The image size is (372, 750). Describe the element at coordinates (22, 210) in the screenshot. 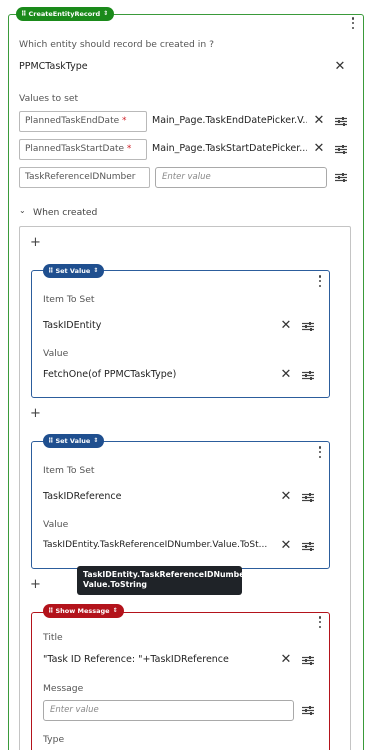

I see `chevron-down-icon: ⌄` at that location.